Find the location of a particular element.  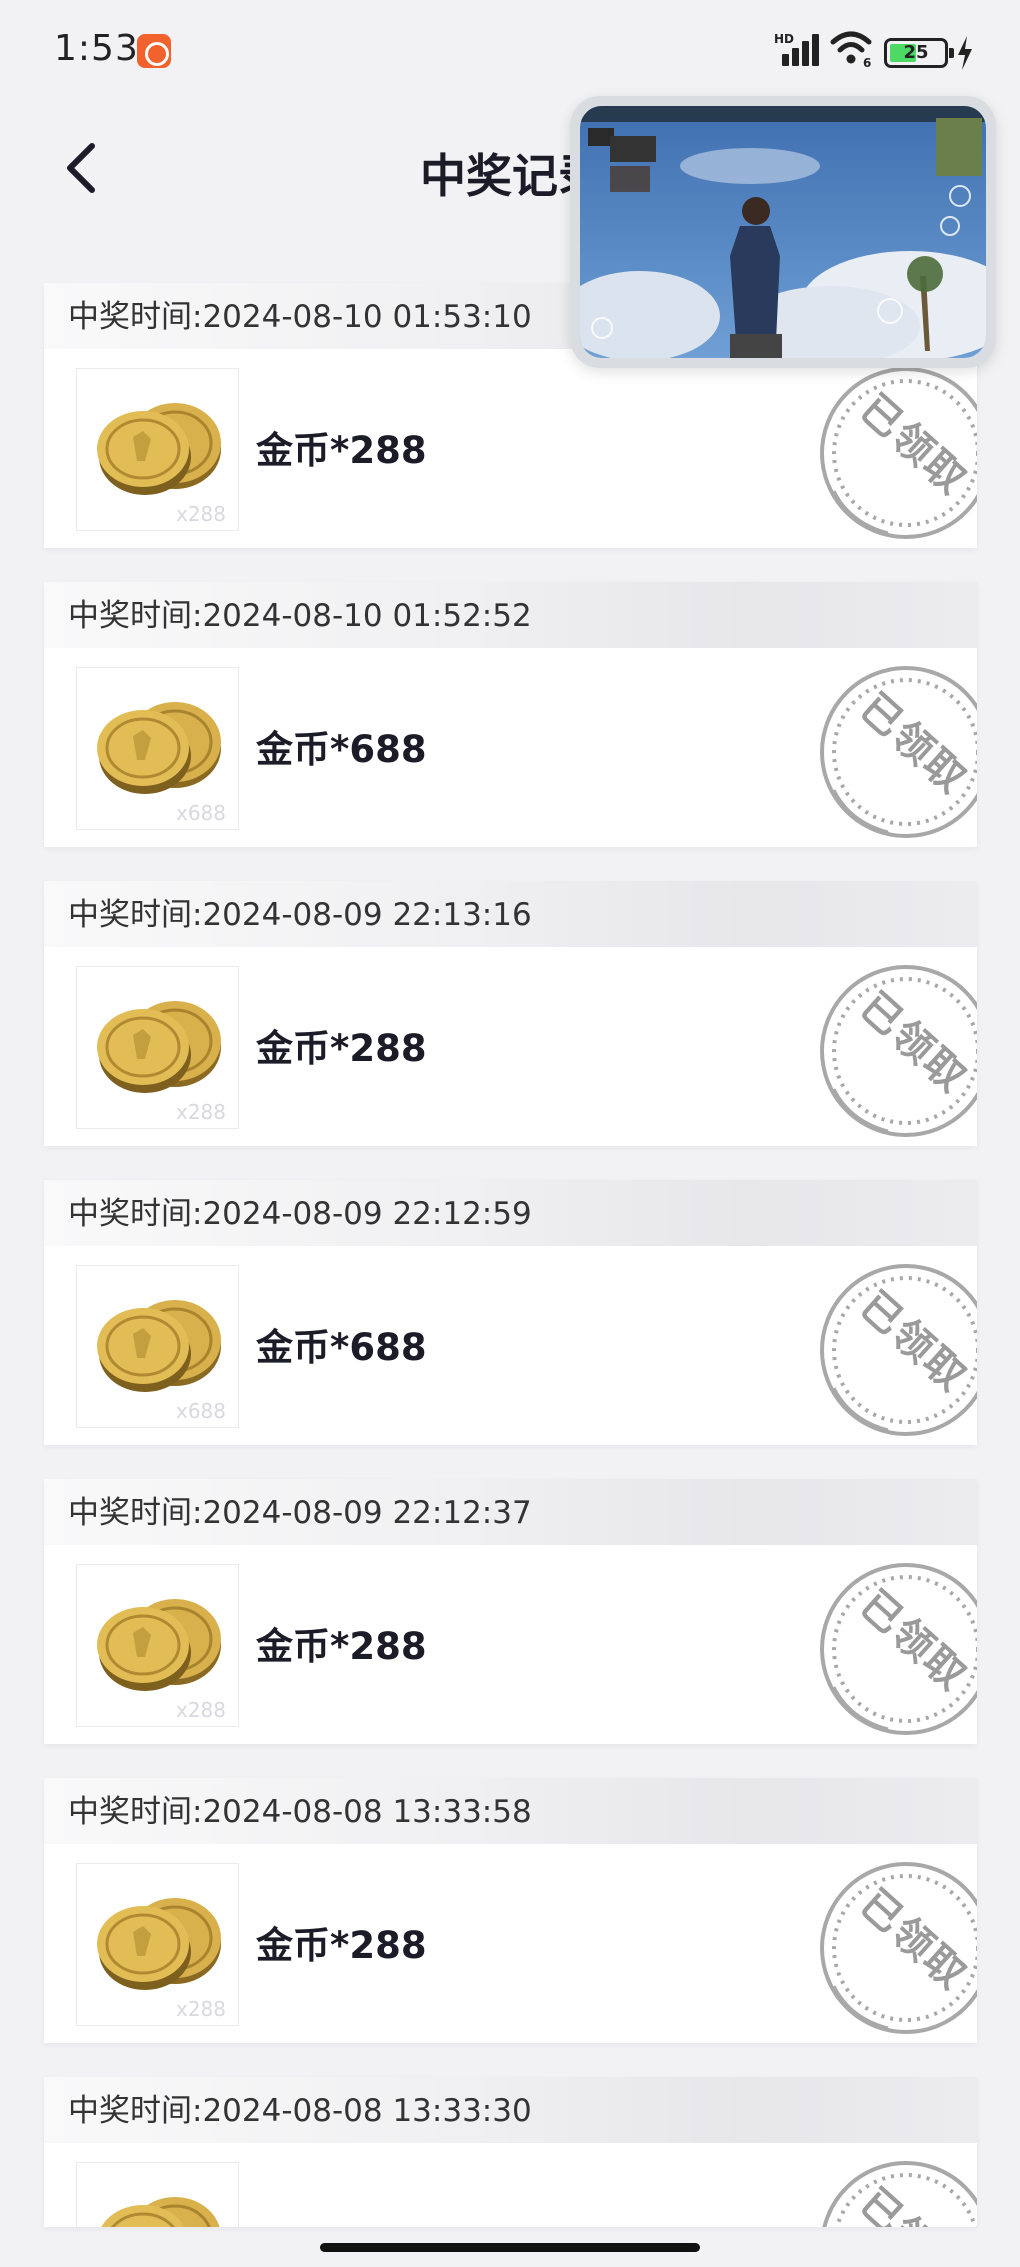

game-scene-image is located at coordinates (783, 232).